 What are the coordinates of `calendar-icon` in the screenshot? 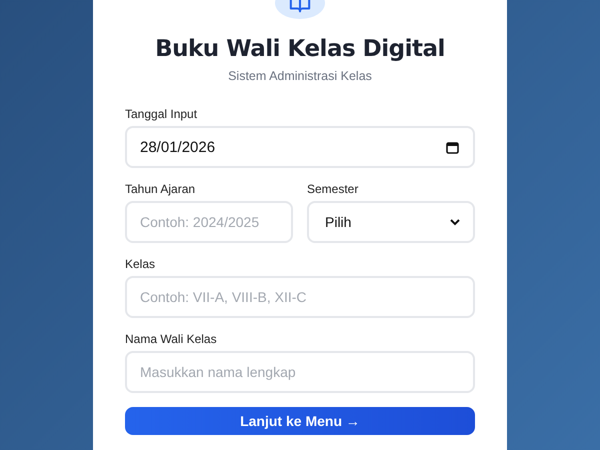 It's located at (452, 147).